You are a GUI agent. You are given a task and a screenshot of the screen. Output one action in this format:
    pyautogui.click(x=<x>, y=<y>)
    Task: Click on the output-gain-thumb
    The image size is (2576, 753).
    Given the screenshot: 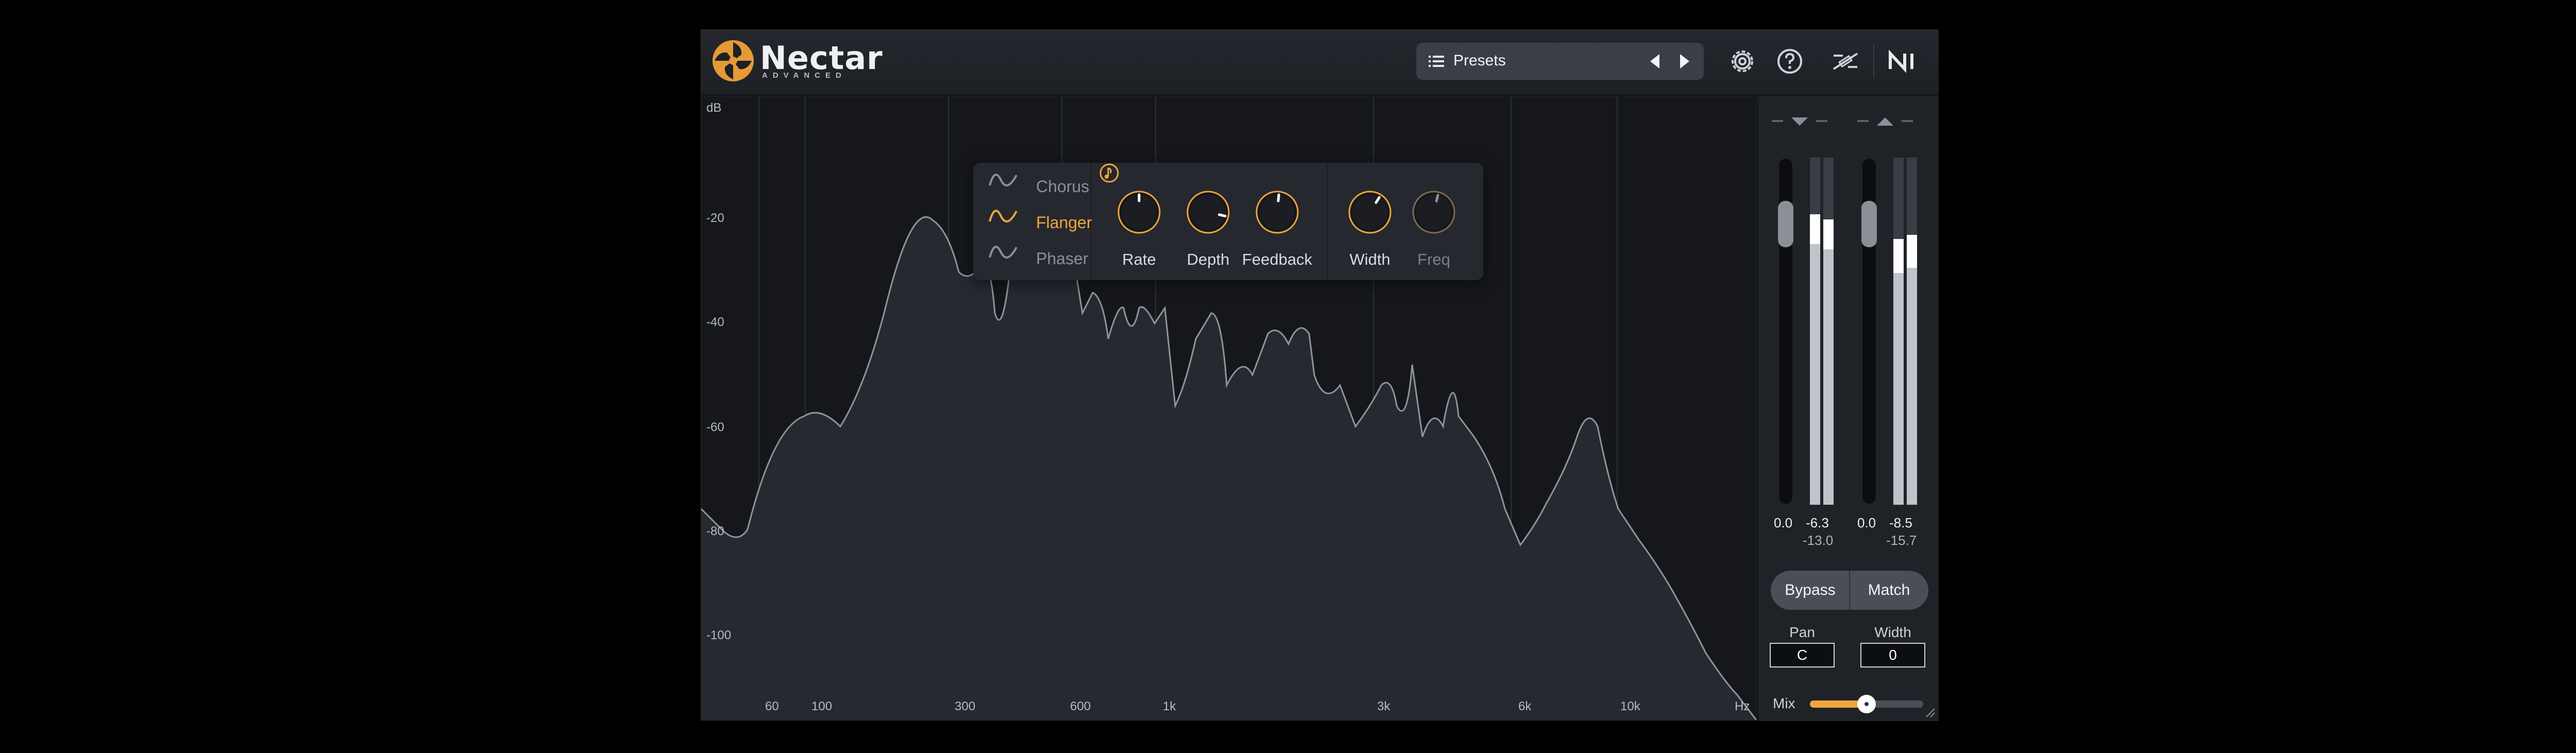 What is the action you would take?
    pyautogui.click(x=1869, y=224)
    